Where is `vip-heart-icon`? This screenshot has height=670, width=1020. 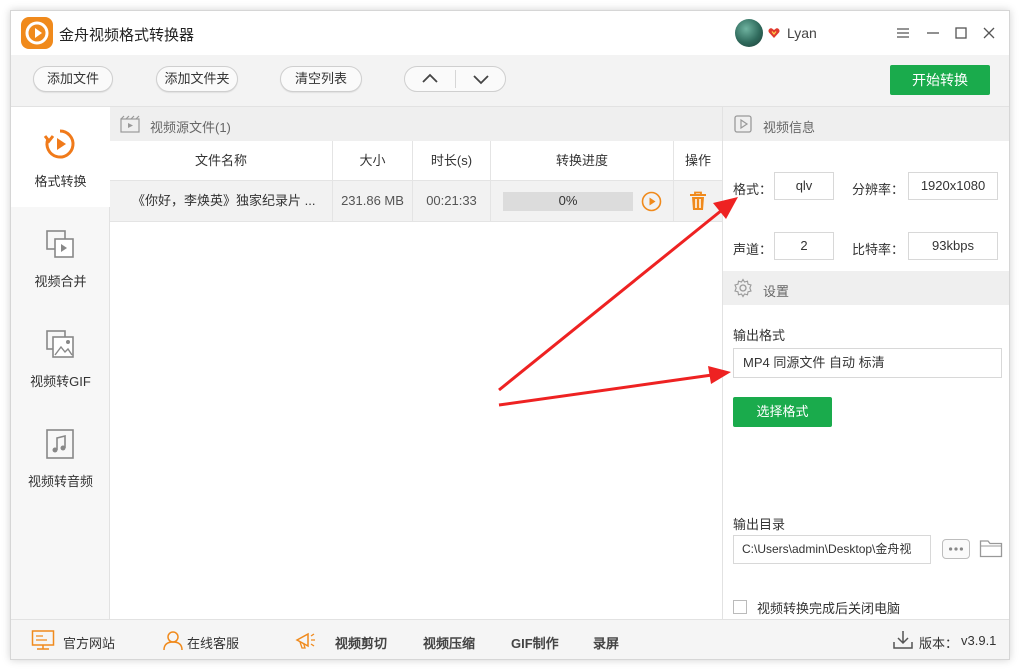 vip-heart-icon is located at coordinates (774, 33).